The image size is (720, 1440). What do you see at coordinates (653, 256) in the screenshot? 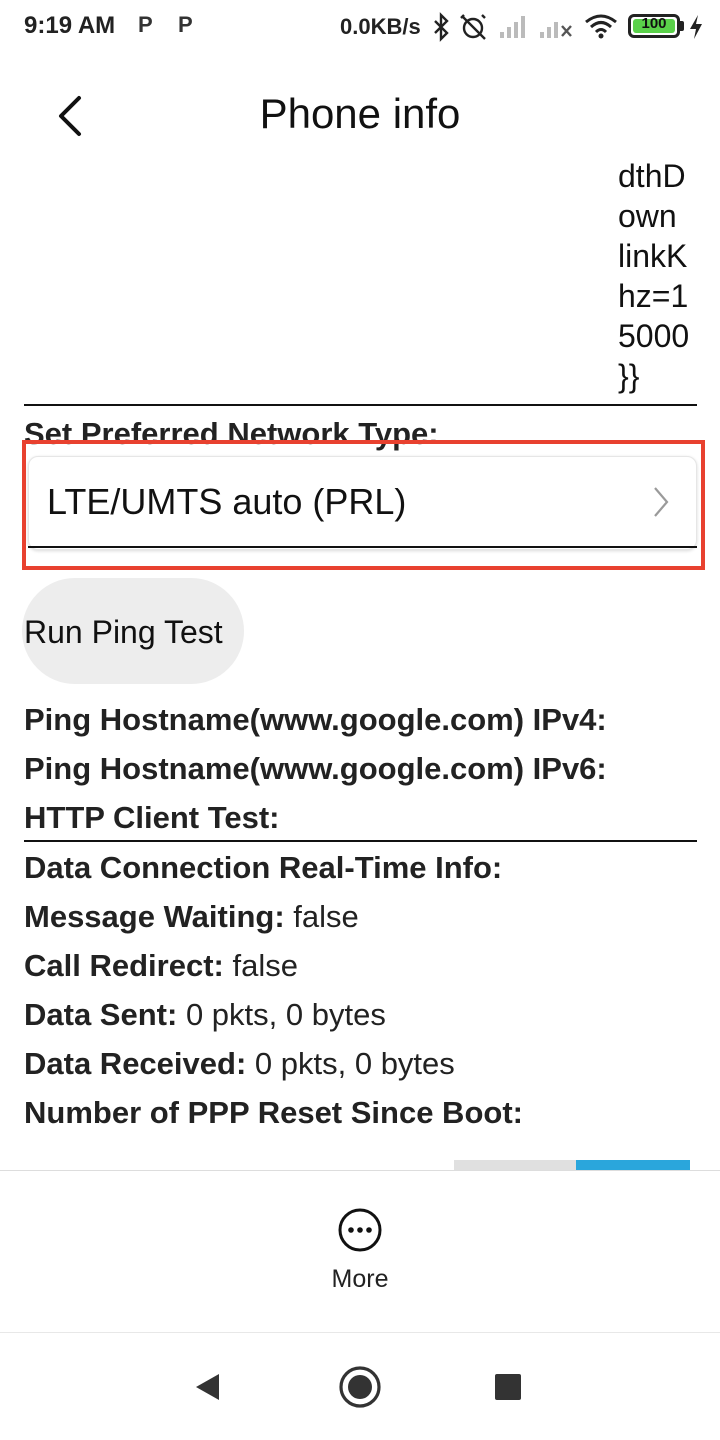
I see `wrapped-line: linkK` at bounding box center [653, 256].